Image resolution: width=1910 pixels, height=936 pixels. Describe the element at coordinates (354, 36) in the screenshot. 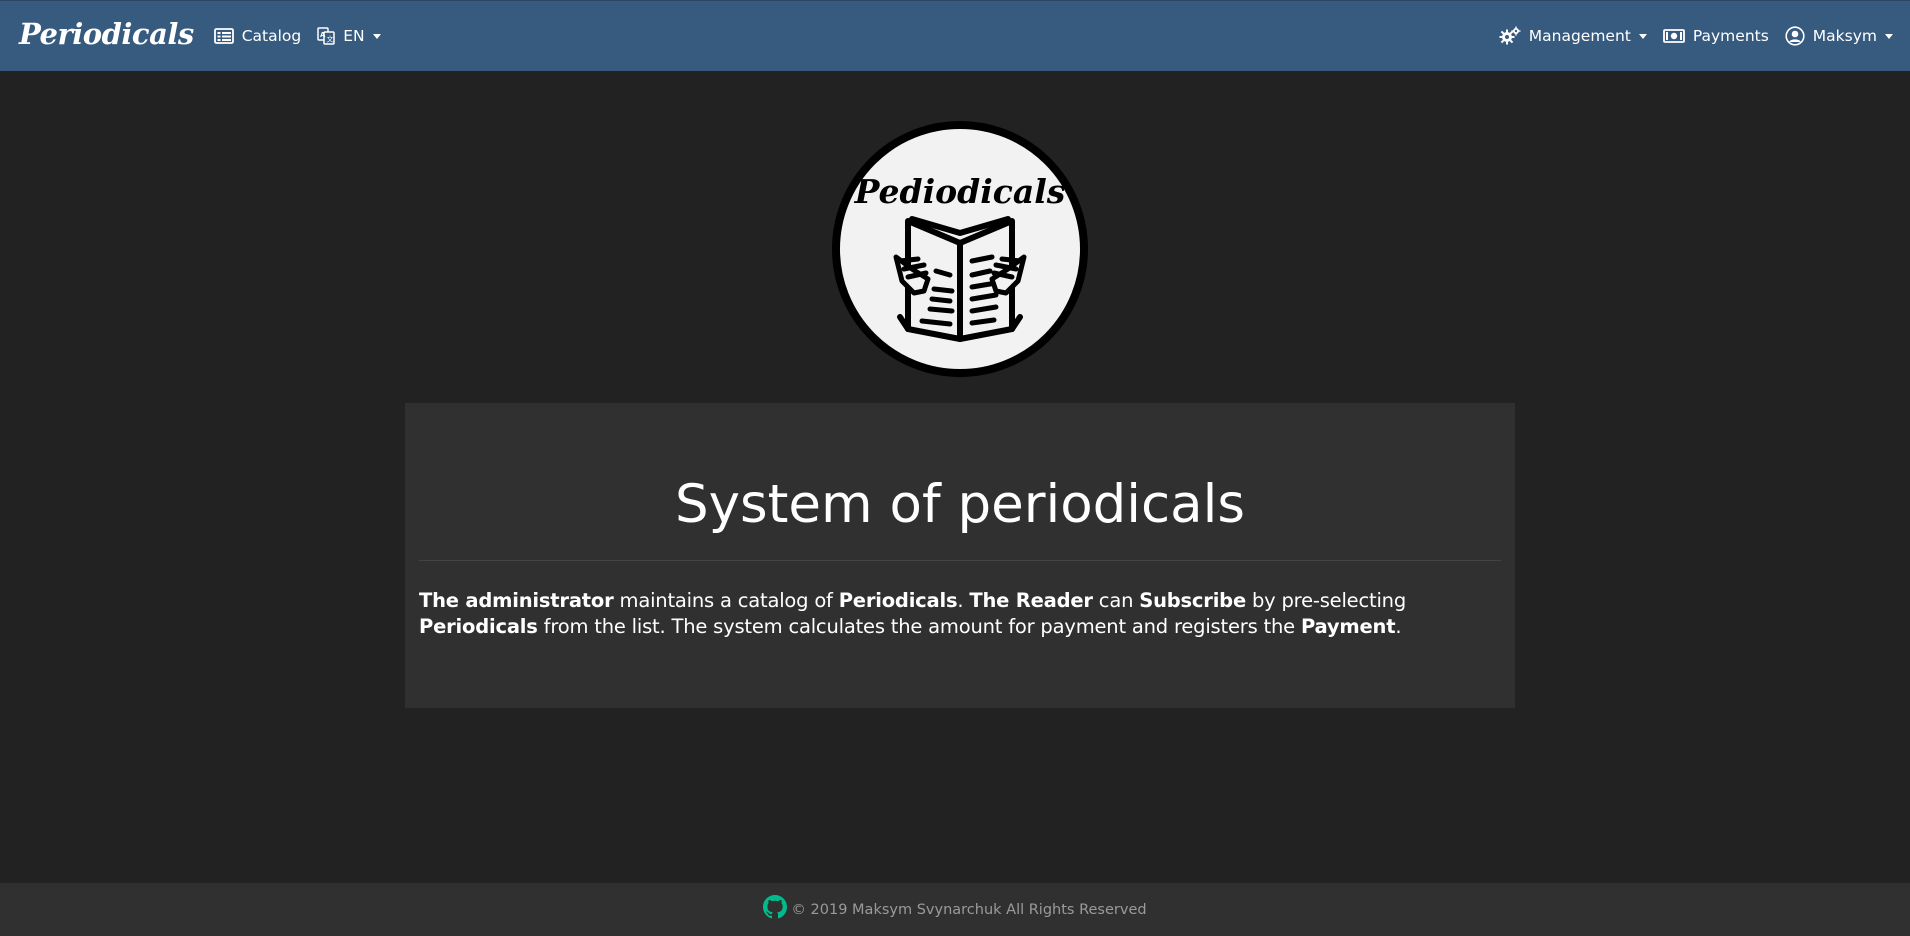

I see `language-label: EN` at that location.